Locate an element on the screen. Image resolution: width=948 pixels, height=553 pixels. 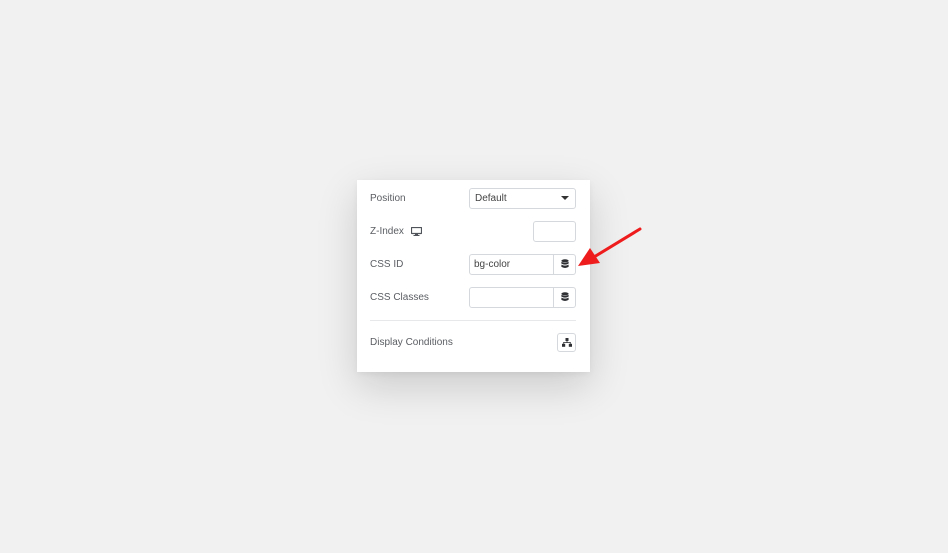
zindex-label-group: Z-Index is located at coordinates (396, 231).